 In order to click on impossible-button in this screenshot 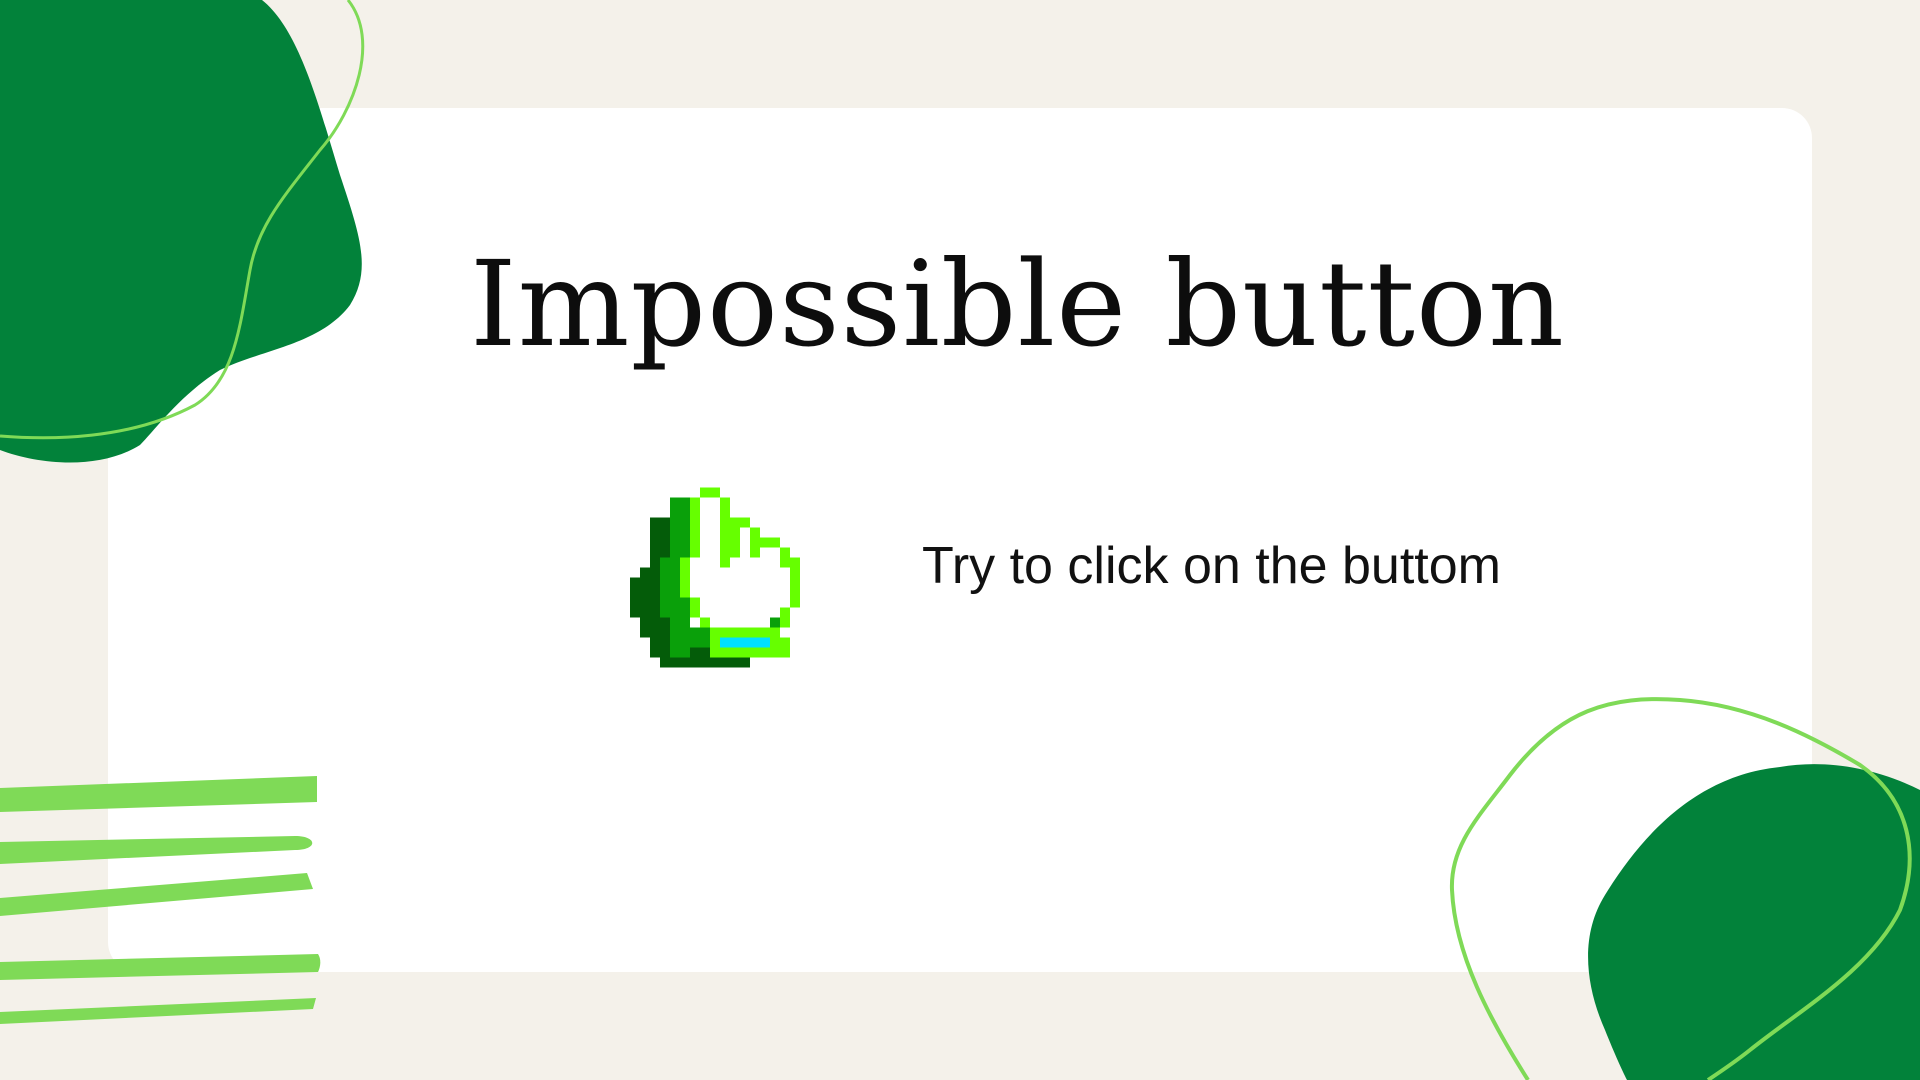, I will do `click(730, 607)`.